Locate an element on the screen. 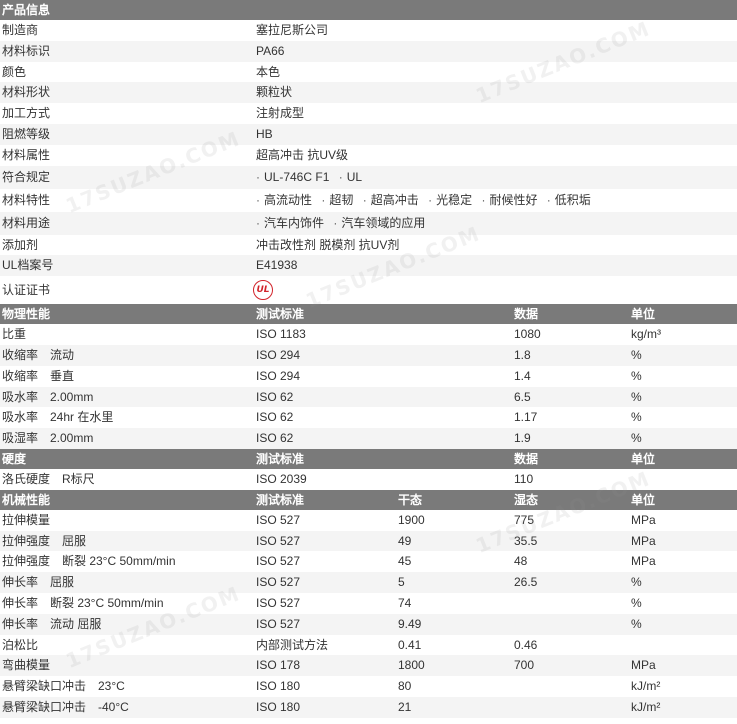 The image size is (737, 724). info-label: 符合规定 is located at coordinates (26, 176).